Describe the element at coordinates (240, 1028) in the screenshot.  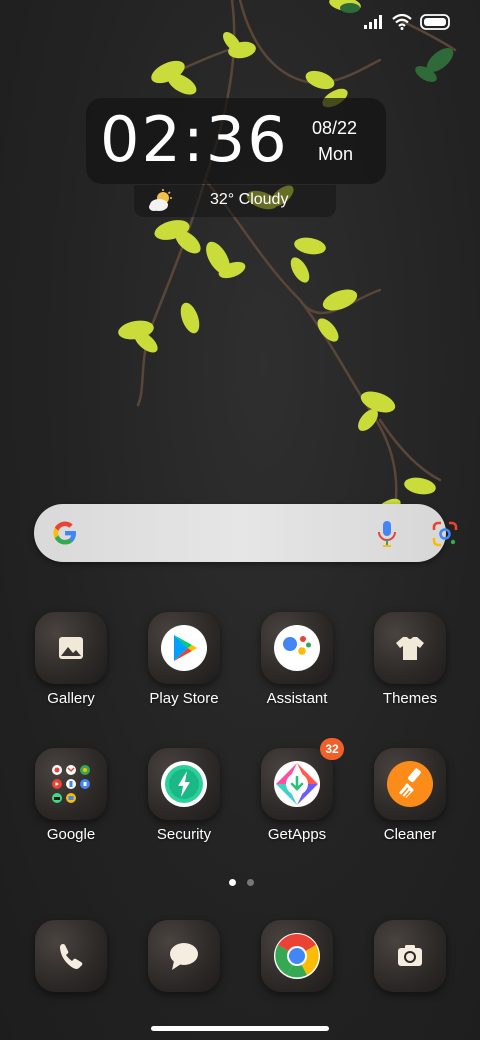
I see `home-indicator` at that location.